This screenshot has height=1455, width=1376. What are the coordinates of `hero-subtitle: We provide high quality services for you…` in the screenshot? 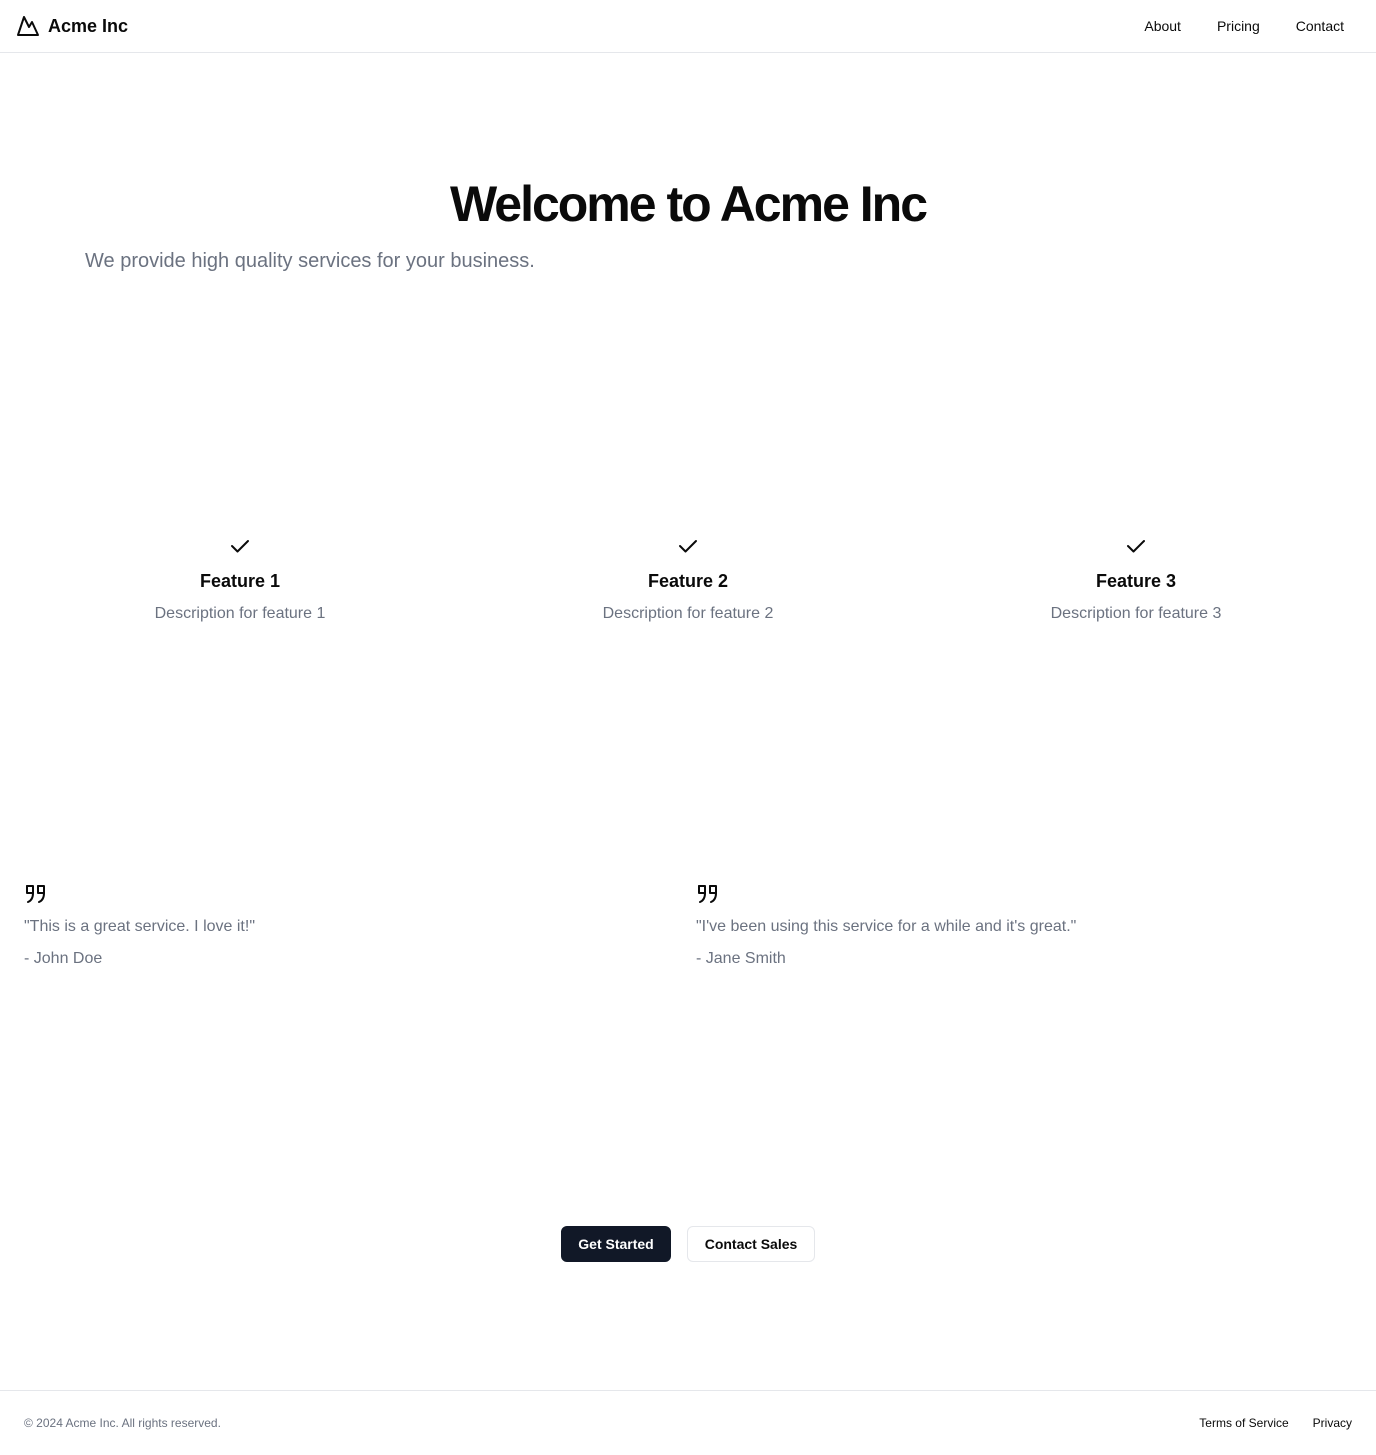 It's located at (310, 261).